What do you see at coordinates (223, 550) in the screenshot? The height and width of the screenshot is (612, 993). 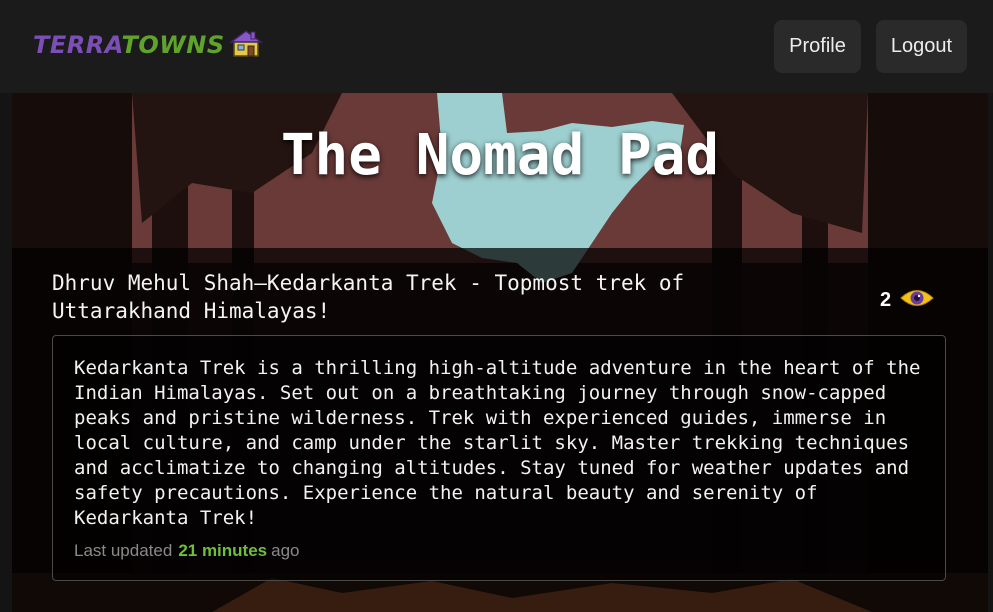 I see `last-updated-value: 21 minutes` at bounding box center [223, 550].